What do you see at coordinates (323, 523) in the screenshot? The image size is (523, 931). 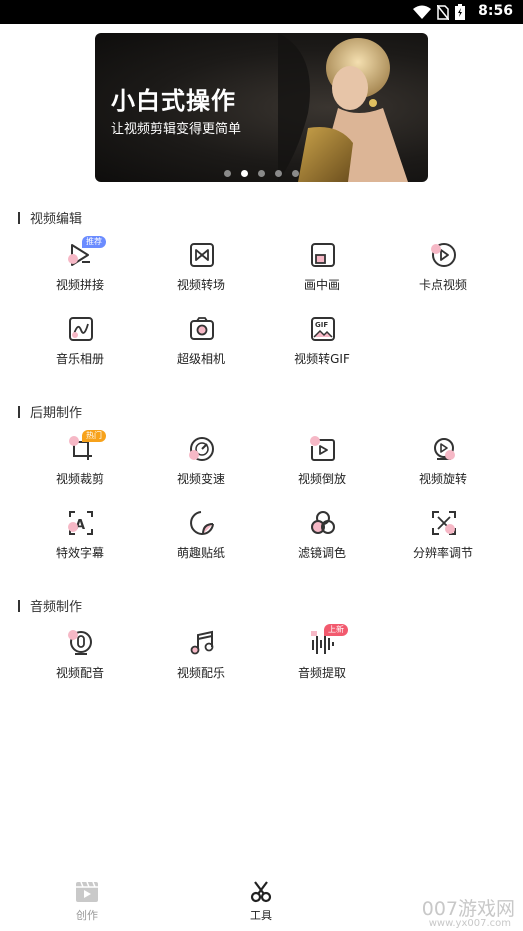 I see `filter-icon` at bounding box center [323, 523].